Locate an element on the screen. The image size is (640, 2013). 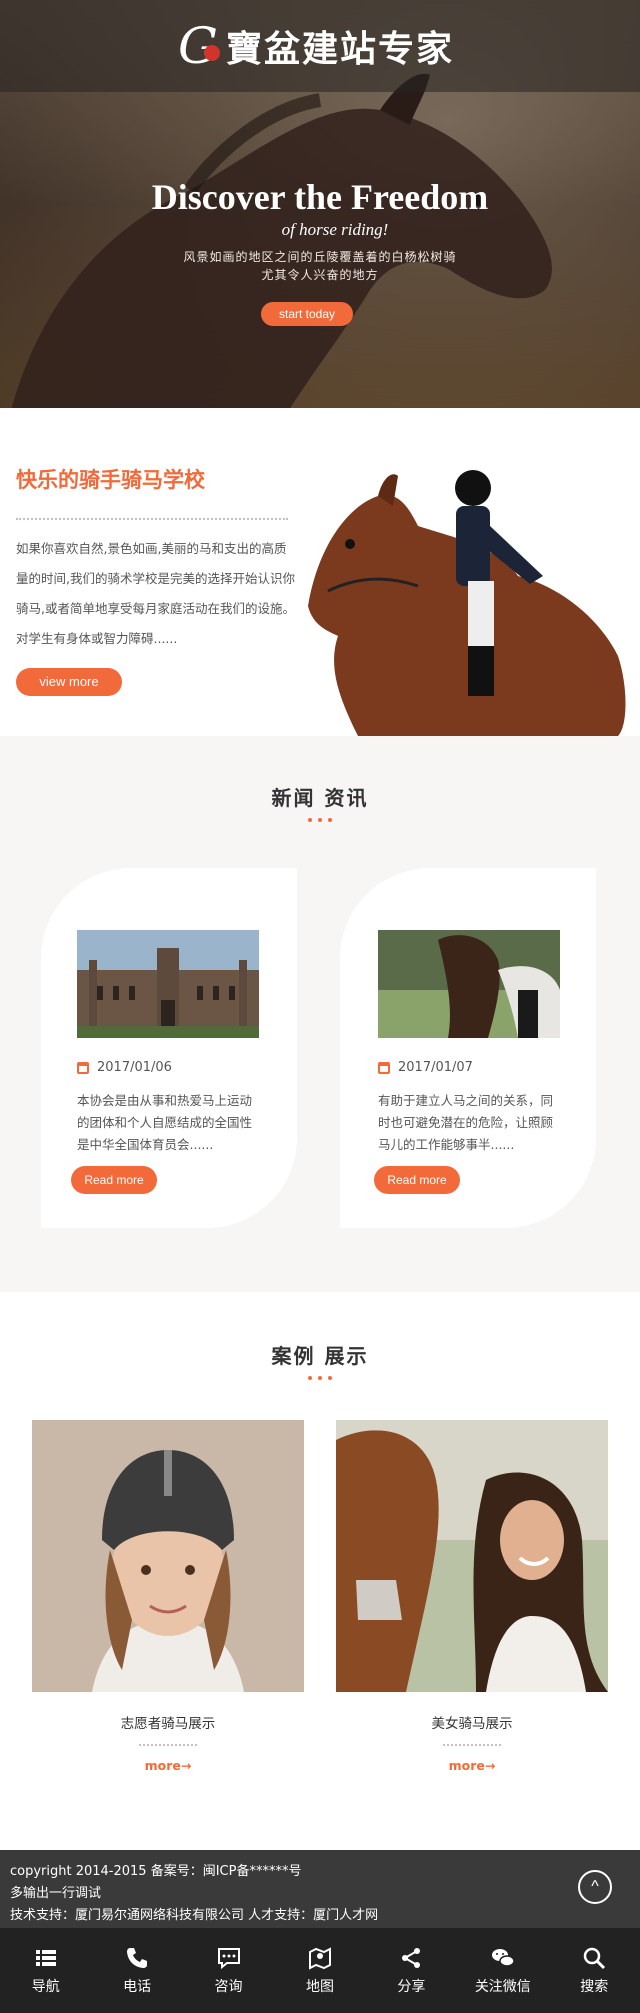
case-name: 志愿者骑马展示 is located at coordinates (168, 1724).